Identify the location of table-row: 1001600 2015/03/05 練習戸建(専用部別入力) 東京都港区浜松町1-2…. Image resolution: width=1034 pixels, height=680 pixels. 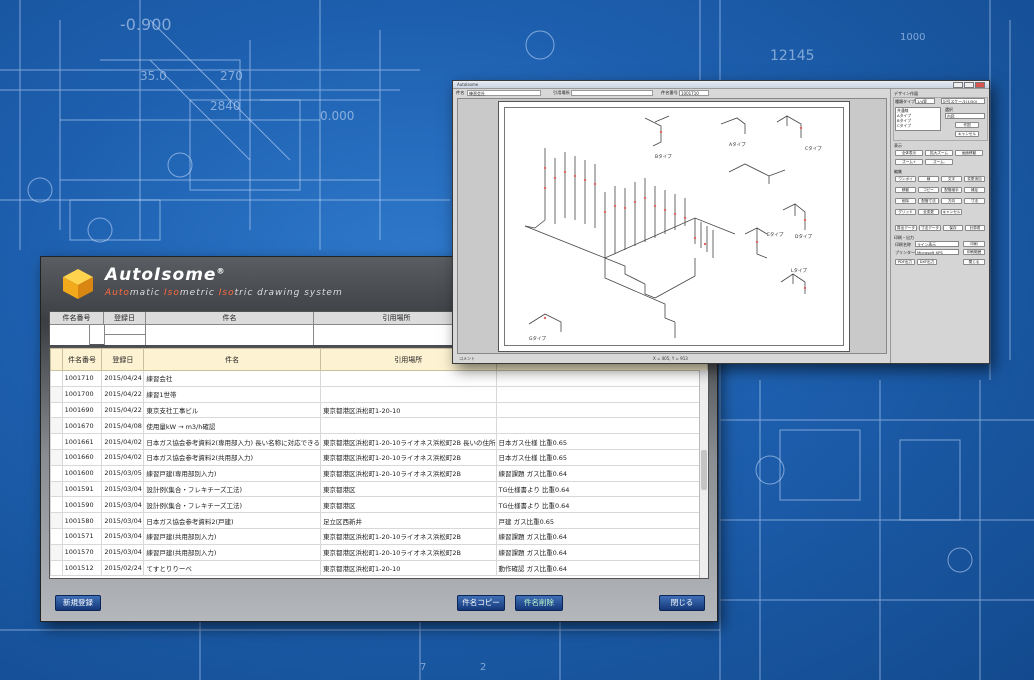
(379, 473).